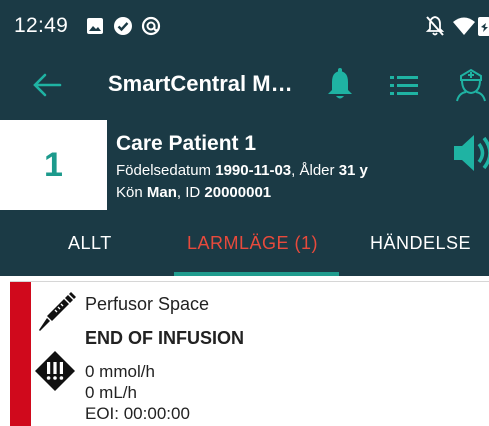 The width and height of the screenshot is (489, 426). Describe the element at coordinates (58, 311) in the screenshot. I see `syringe-icon` at that location.